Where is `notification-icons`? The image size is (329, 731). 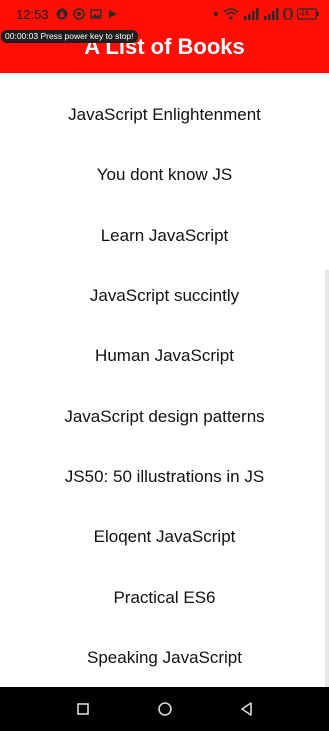 notification-icons is located at coordinates (87, 14).